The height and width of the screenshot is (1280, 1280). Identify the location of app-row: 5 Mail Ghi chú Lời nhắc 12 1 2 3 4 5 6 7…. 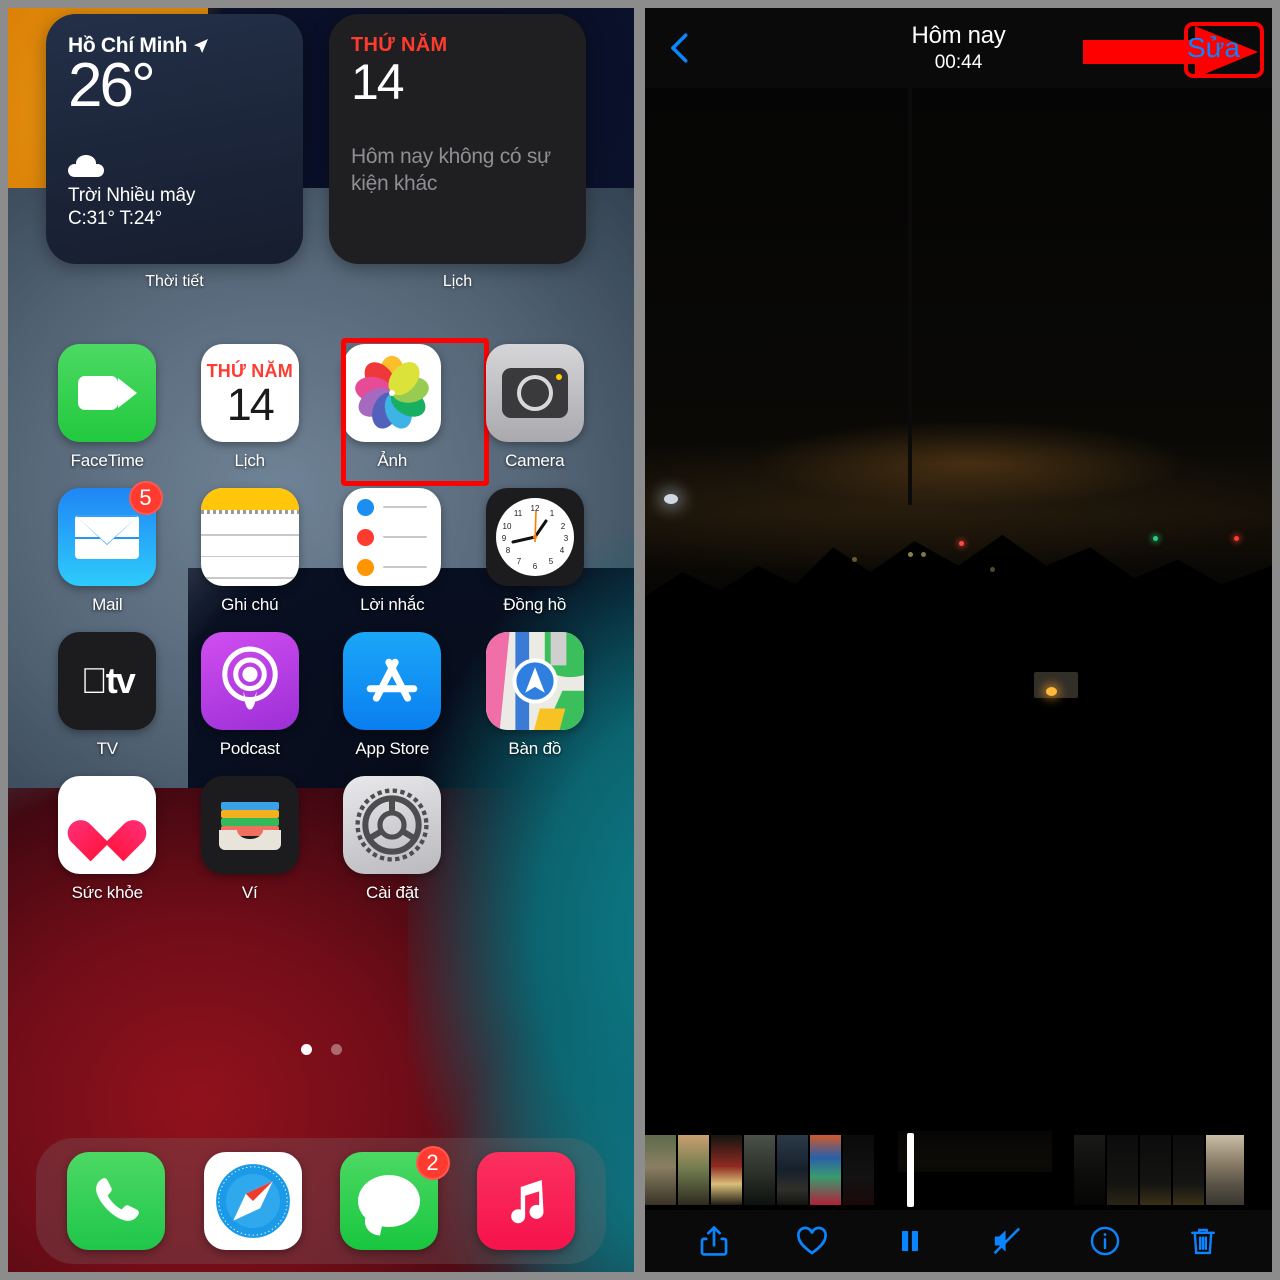
(321, 548).